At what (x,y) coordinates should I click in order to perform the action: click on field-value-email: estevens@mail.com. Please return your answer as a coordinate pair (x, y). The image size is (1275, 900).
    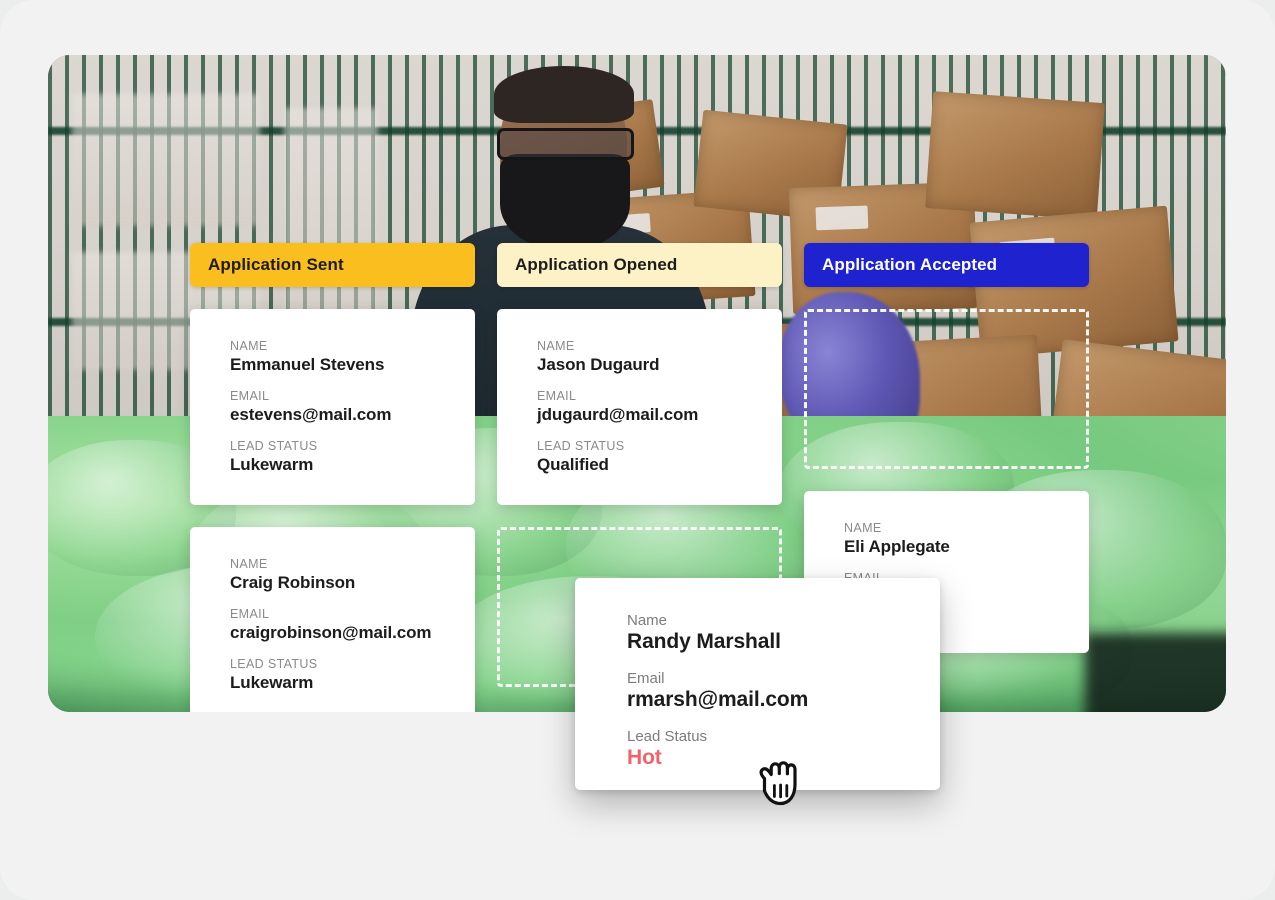
    Looking at the image, I should click on (311, 414).